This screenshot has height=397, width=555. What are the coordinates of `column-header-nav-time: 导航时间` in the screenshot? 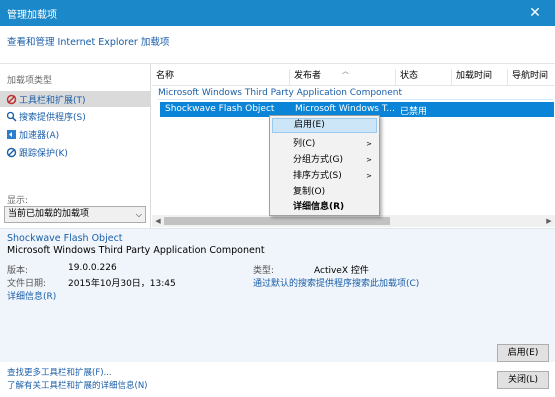 It's located at (531, 77).